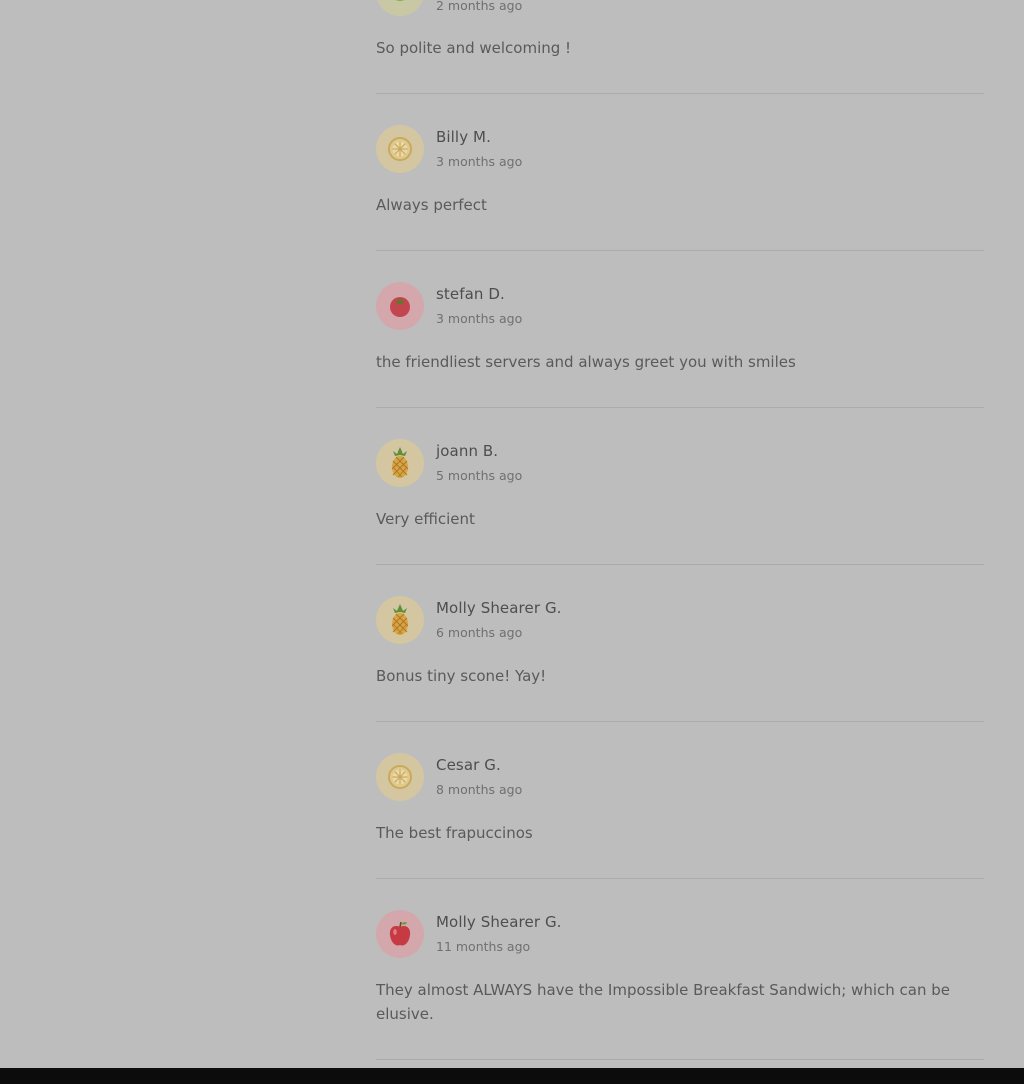  What do you see at coordinates (470, 294) in the screenshot?
I see `reviewer-name: stefan D.` at bounding box center [470, 294].